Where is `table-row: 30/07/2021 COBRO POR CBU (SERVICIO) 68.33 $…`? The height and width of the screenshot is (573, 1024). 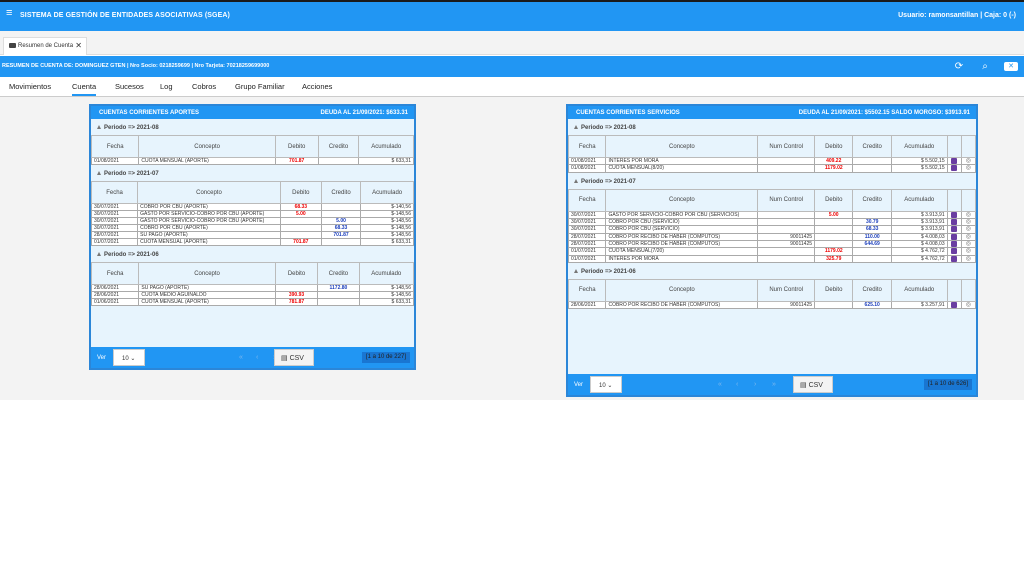 table-row: 30/07/2021 COBRO POR CBU (SERVICIO) 68.33 $… is located at coordinates (772, 229).